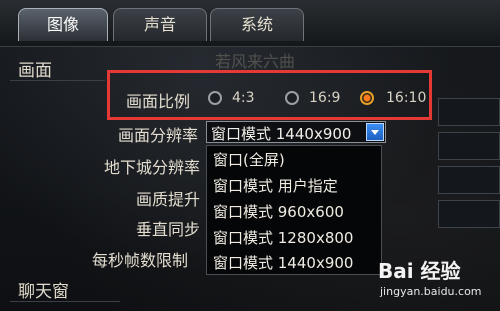  I want to click on watermark: Bai 经验 jingyan.baidu.com, so click(437, 281).